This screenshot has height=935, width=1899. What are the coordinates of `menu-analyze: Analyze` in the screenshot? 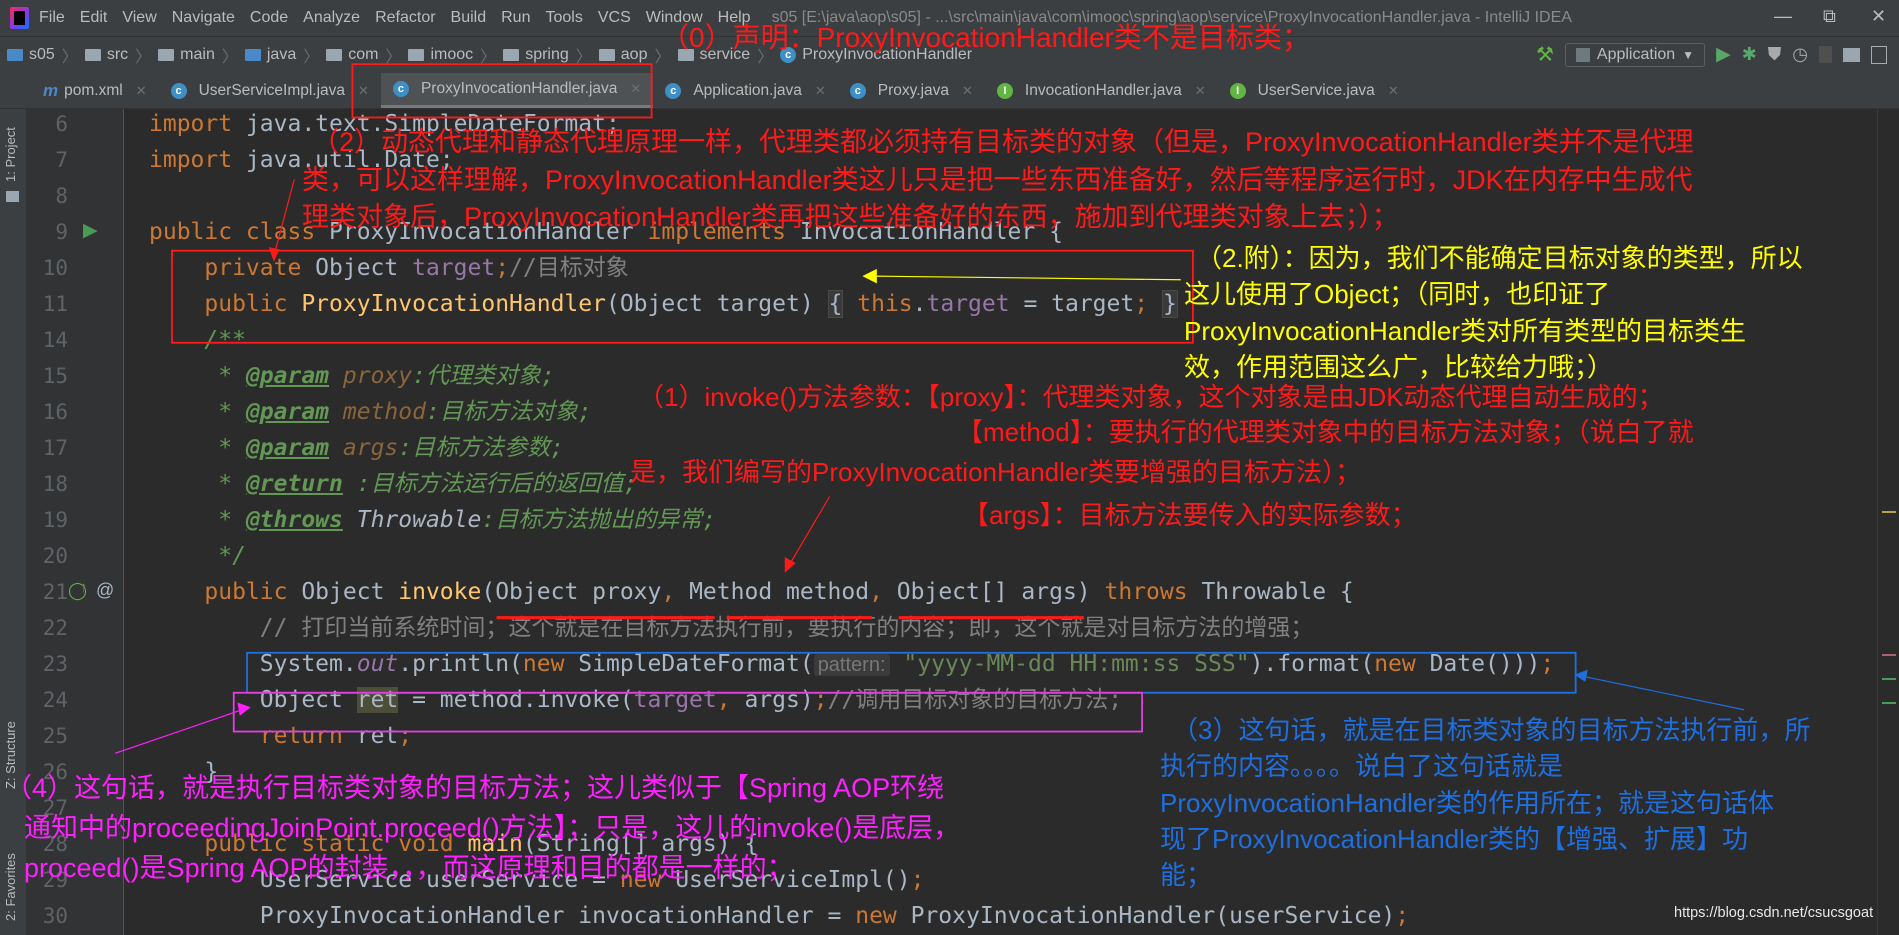 It's located at (331, 18).